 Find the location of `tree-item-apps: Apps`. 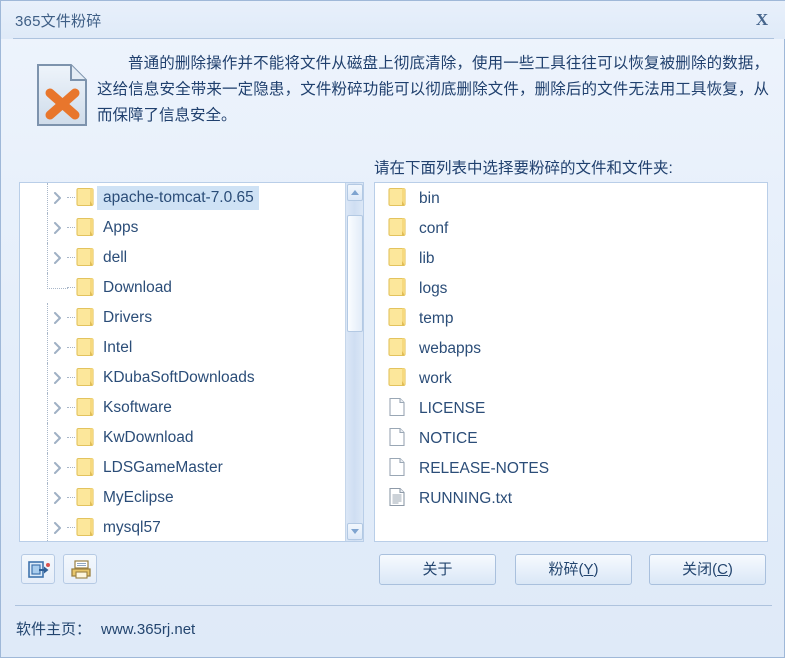

tree-item-apps: Apps is located at coordinates (183, 228).